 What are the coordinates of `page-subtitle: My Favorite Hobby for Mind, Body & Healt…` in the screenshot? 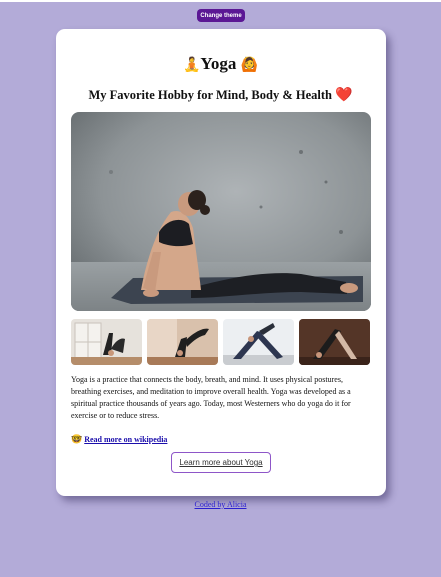 It's located at (220, 95).